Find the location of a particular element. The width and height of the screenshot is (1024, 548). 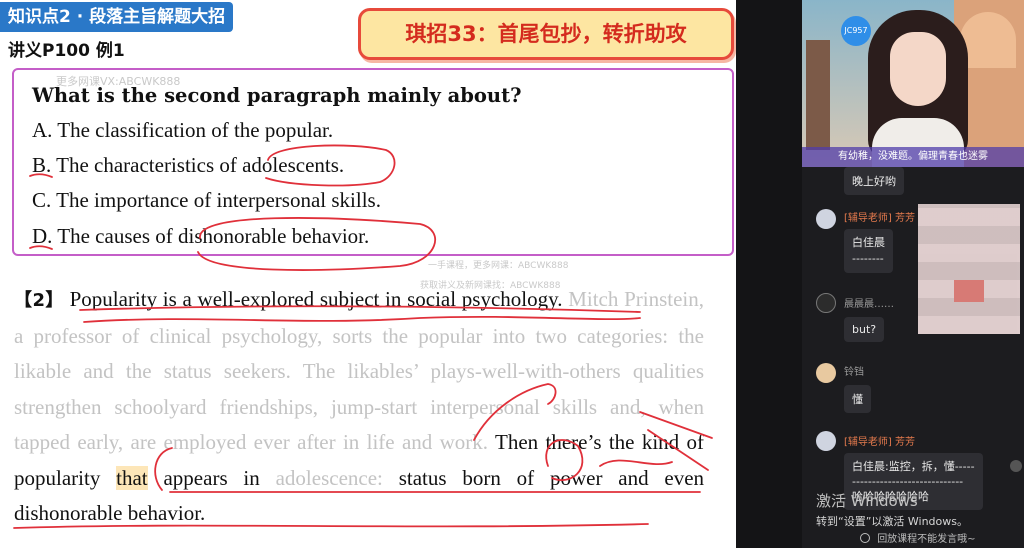

option-a: A. The classification of the popular. is located at coordinates (183, 130).